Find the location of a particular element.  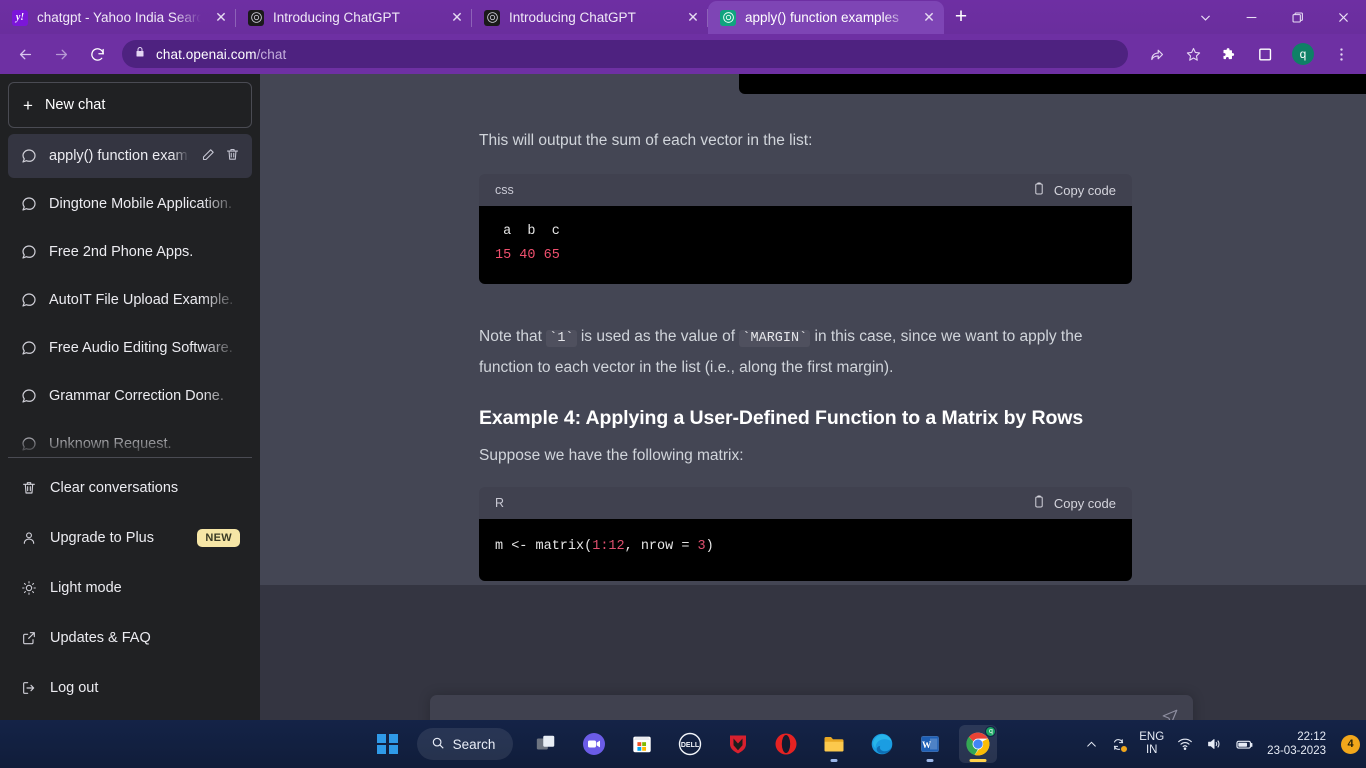

search-label: Search is located at coordinates (474, 744).